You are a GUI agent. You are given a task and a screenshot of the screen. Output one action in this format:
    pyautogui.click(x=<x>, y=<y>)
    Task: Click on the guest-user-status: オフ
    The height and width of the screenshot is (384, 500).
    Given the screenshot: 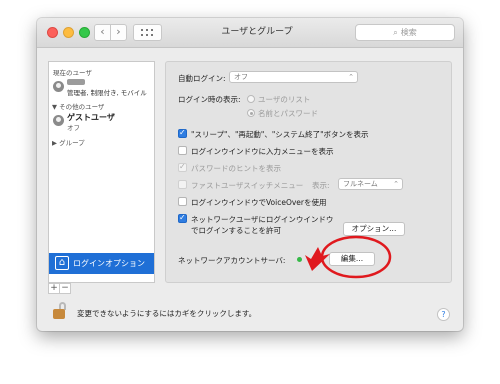 What is the action you would take?
    pyautogui.click(x=73, y=128)
    